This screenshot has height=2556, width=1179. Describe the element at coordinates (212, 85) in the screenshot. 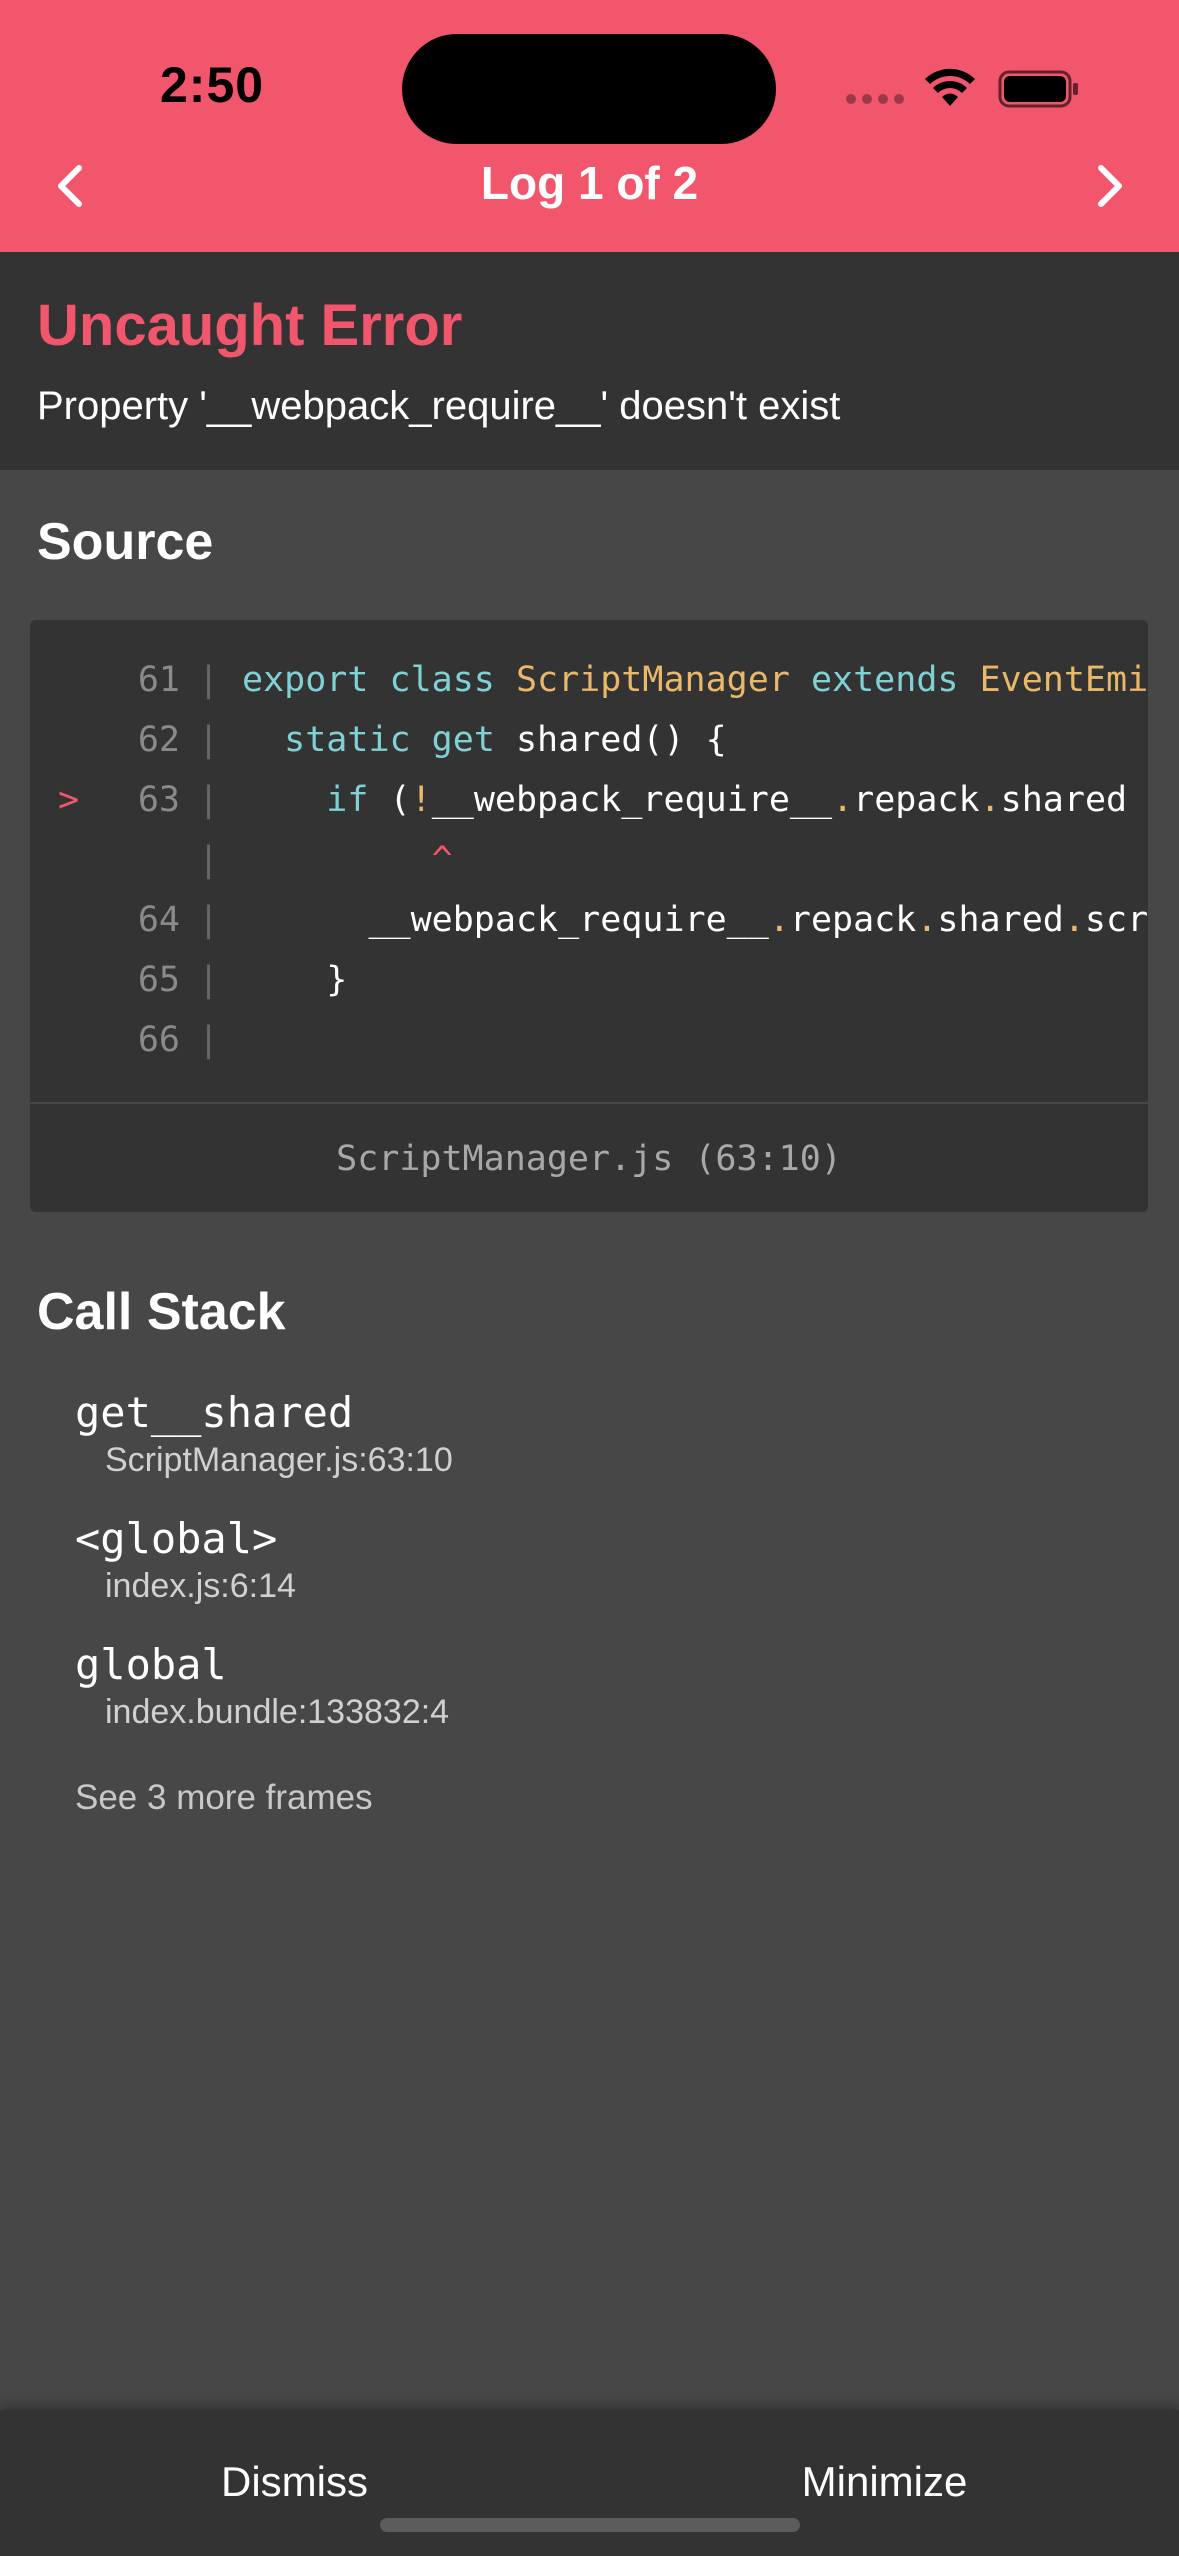

I see `status-time: 2:50` at that location.